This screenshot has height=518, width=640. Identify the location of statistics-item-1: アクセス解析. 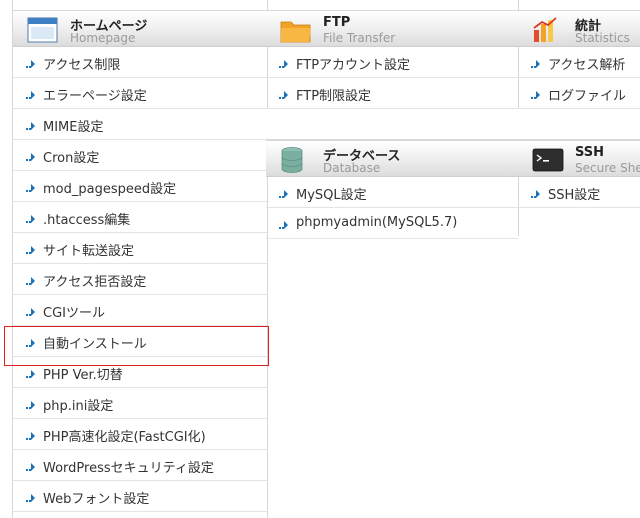
(579, 62).